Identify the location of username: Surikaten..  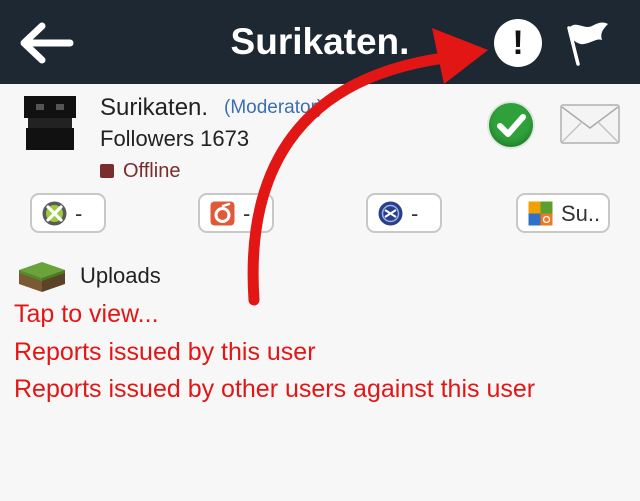
(154, 107).